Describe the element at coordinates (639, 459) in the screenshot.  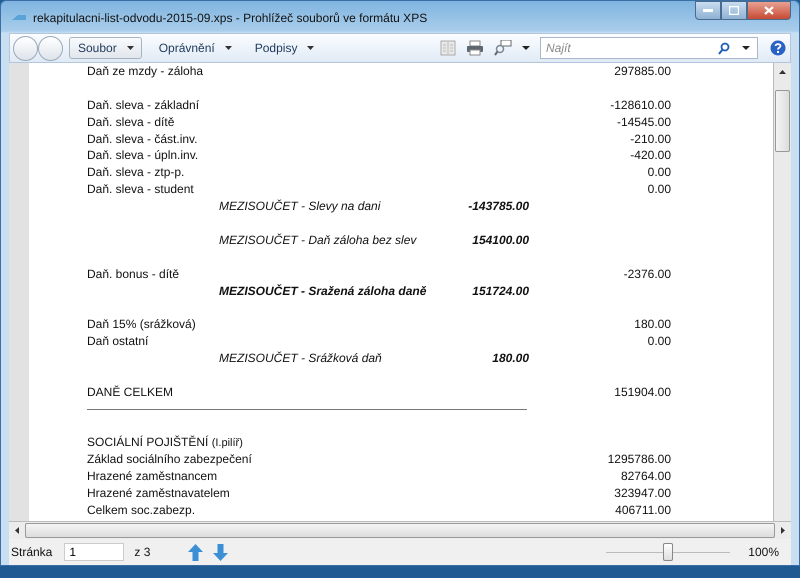
I see `row-value: 1295786.00` at that location.